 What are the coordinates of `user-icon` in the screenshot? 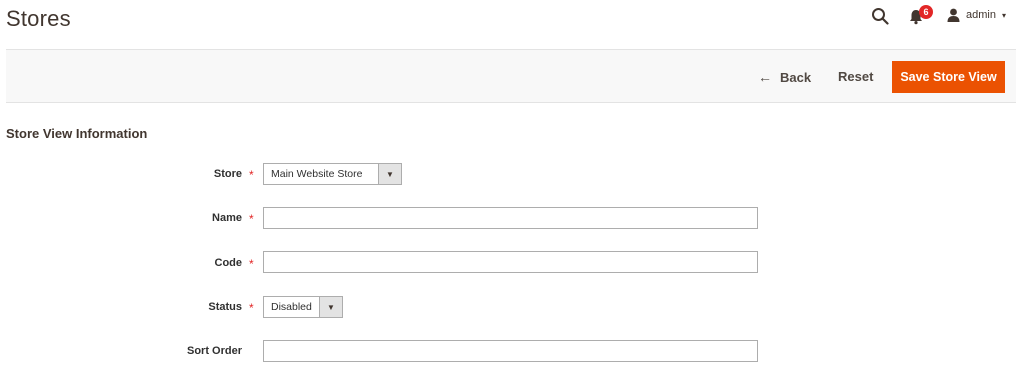 It's located at (953, 15).